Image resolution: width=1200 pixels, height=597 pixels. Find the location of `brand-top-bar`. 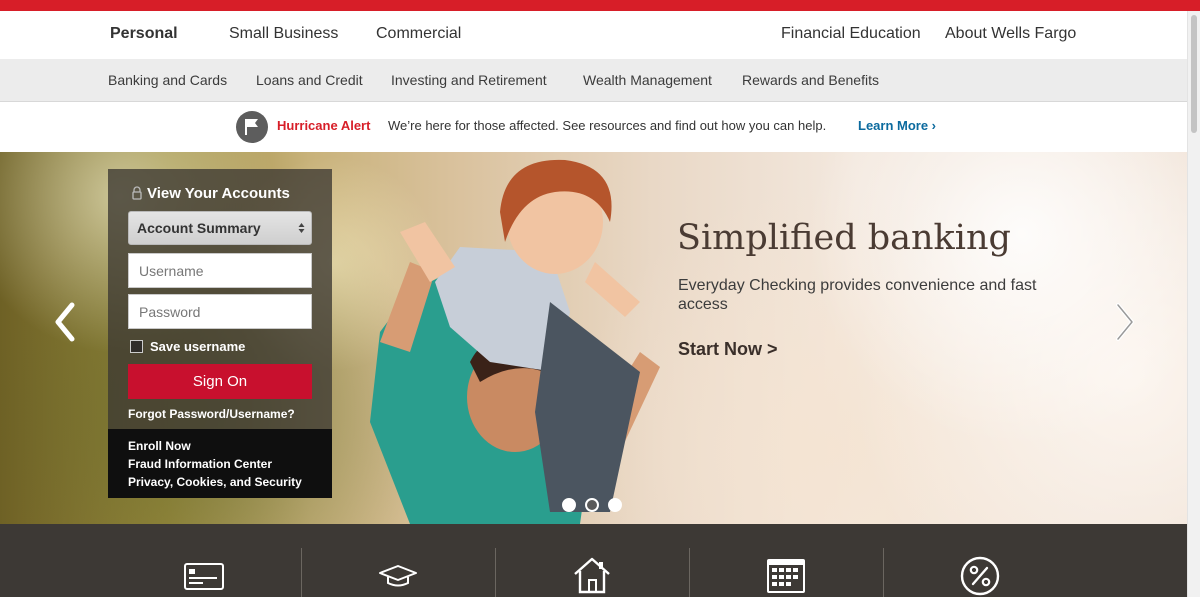

brand-top-bar is located at coordinates (600, 5).